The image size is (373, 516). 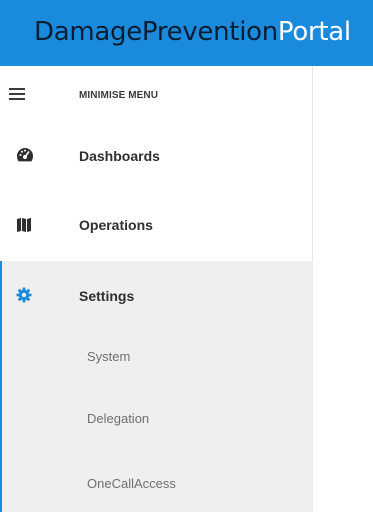 What do you see at coordinates (107, 296) in the screenshot?
I see `sidebar-item-settings-label: Settings` at bounding box center [107, 296].